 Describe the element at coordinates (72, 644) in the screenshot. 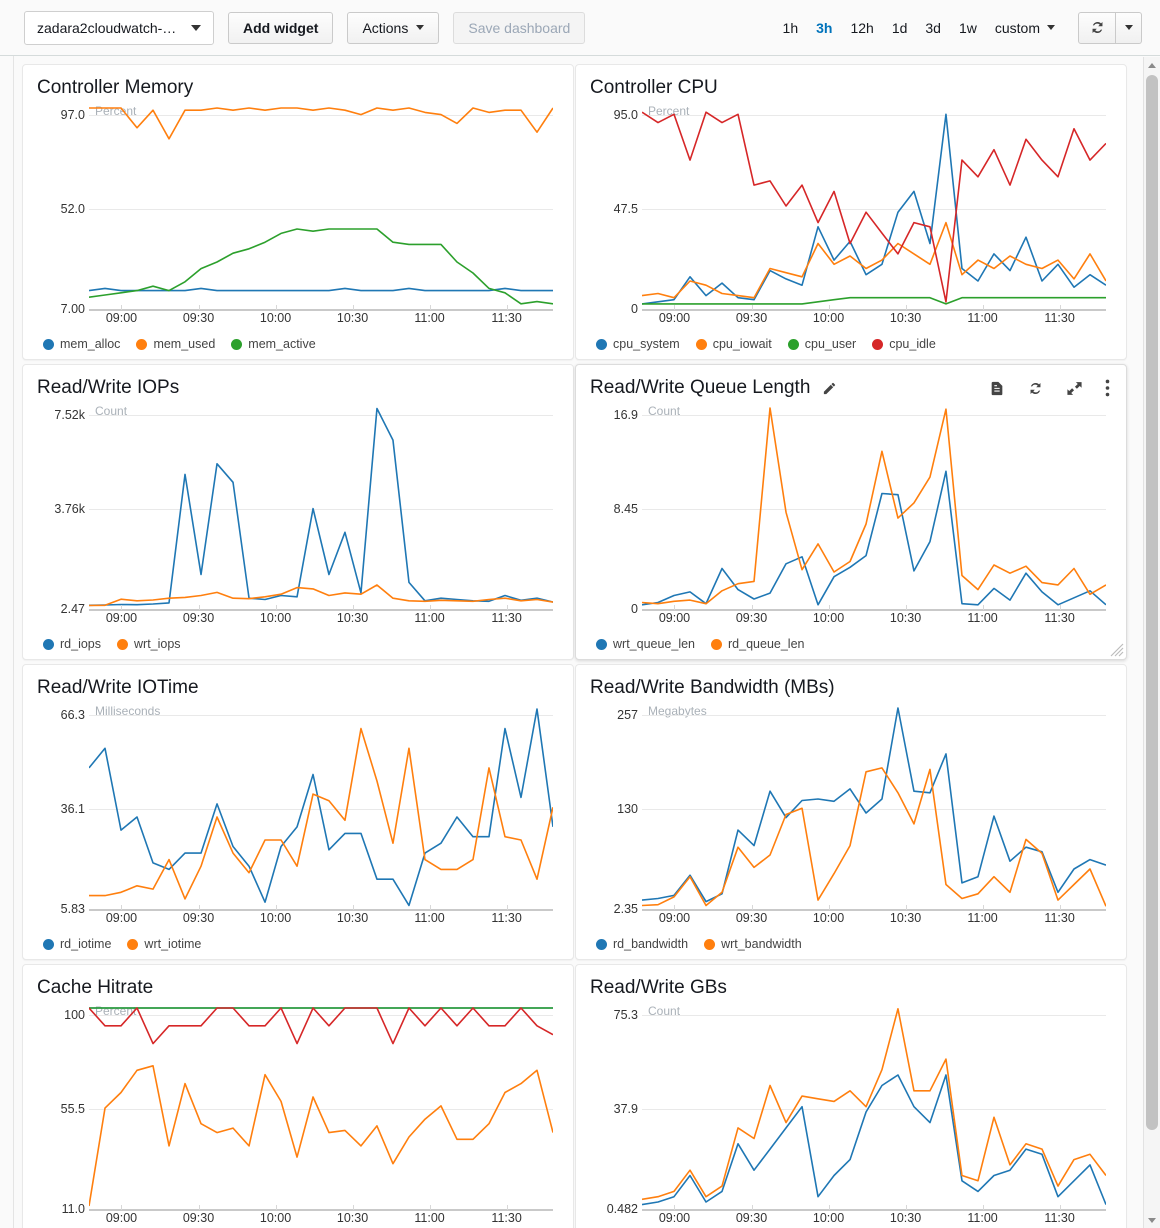

I see `legend-item: rd_iops` at that location.